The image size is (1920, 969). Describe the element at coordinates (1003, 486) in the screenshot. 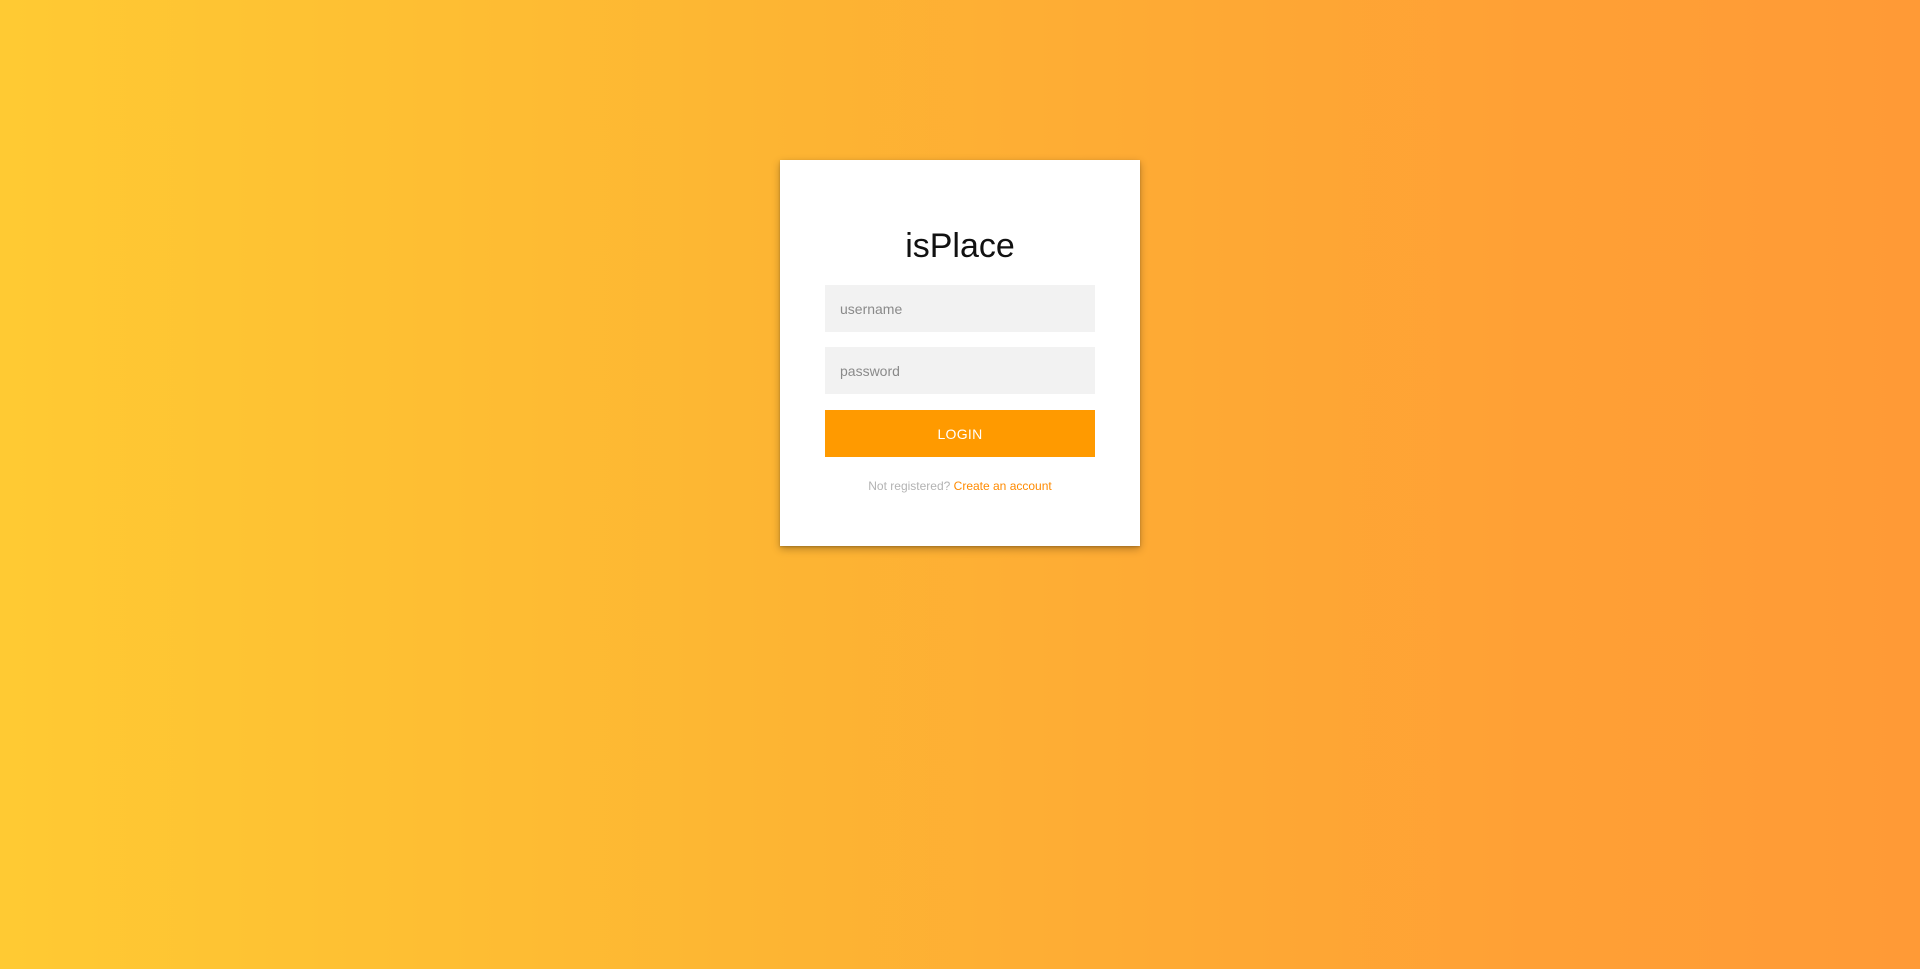

I see `create-account-link: Create an account` at that location.